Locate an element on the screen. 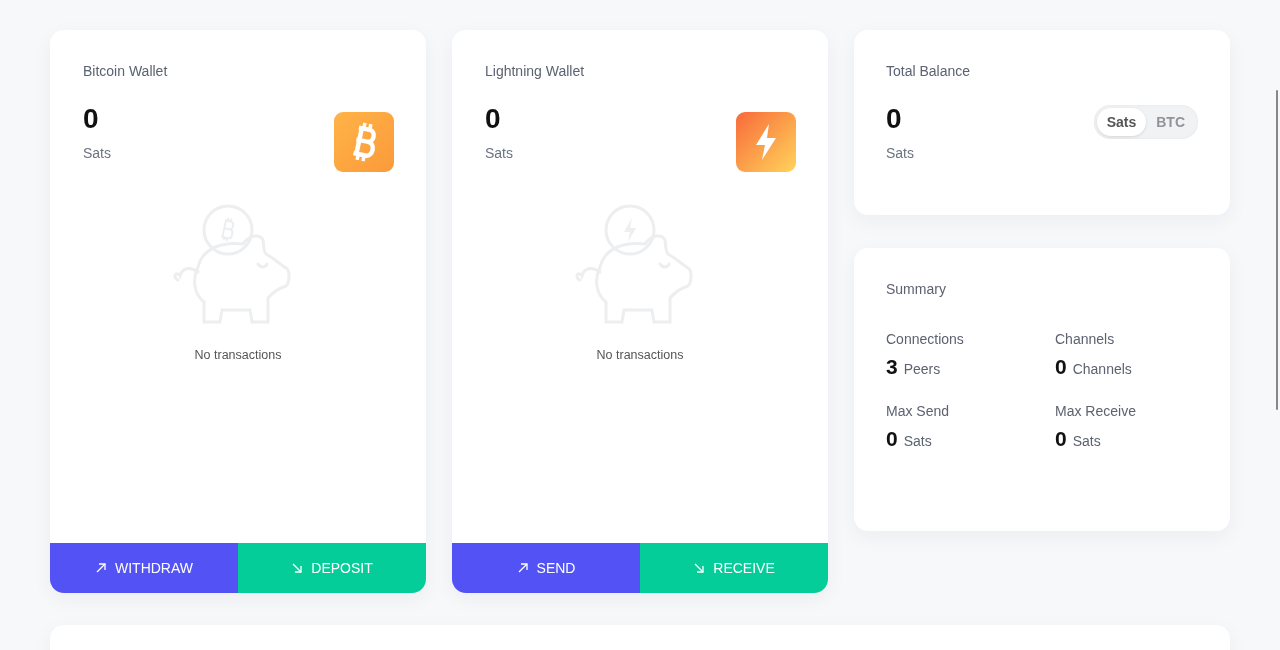 The width and height of the screenshot is (1280, 650). card-title: Bitcoin Wallet is located at coordinates (125, 71).